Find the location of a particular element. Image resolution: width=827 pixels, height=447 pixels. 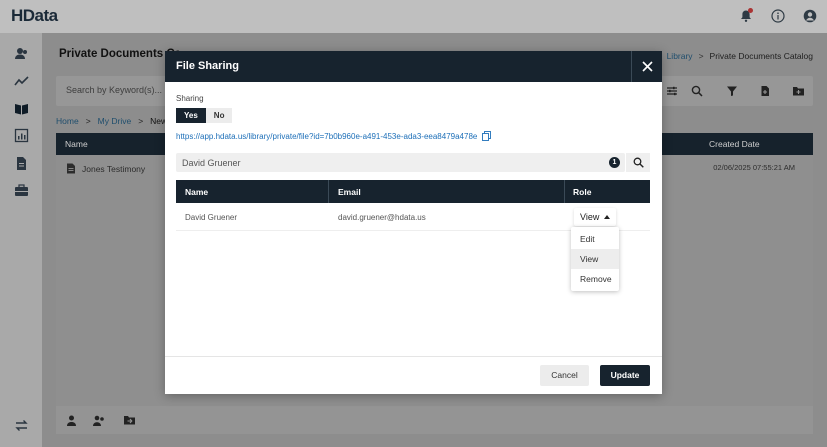

close-button is located at coordinates (646, 66).